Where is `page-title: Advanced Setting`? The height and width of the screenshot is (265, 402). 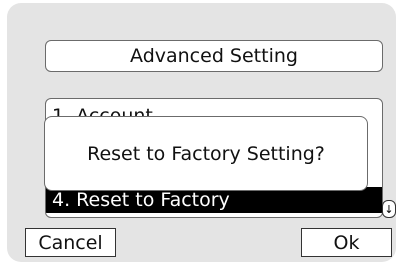
page-title: Advanced Setting is located at coordinates (214, 56).